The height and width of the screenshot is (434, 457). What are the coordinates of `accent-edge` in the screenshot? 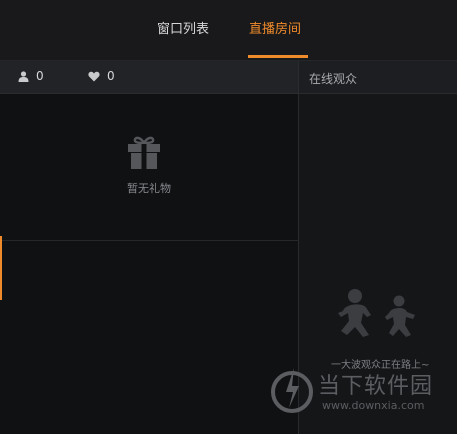 It's located at (1, 268).